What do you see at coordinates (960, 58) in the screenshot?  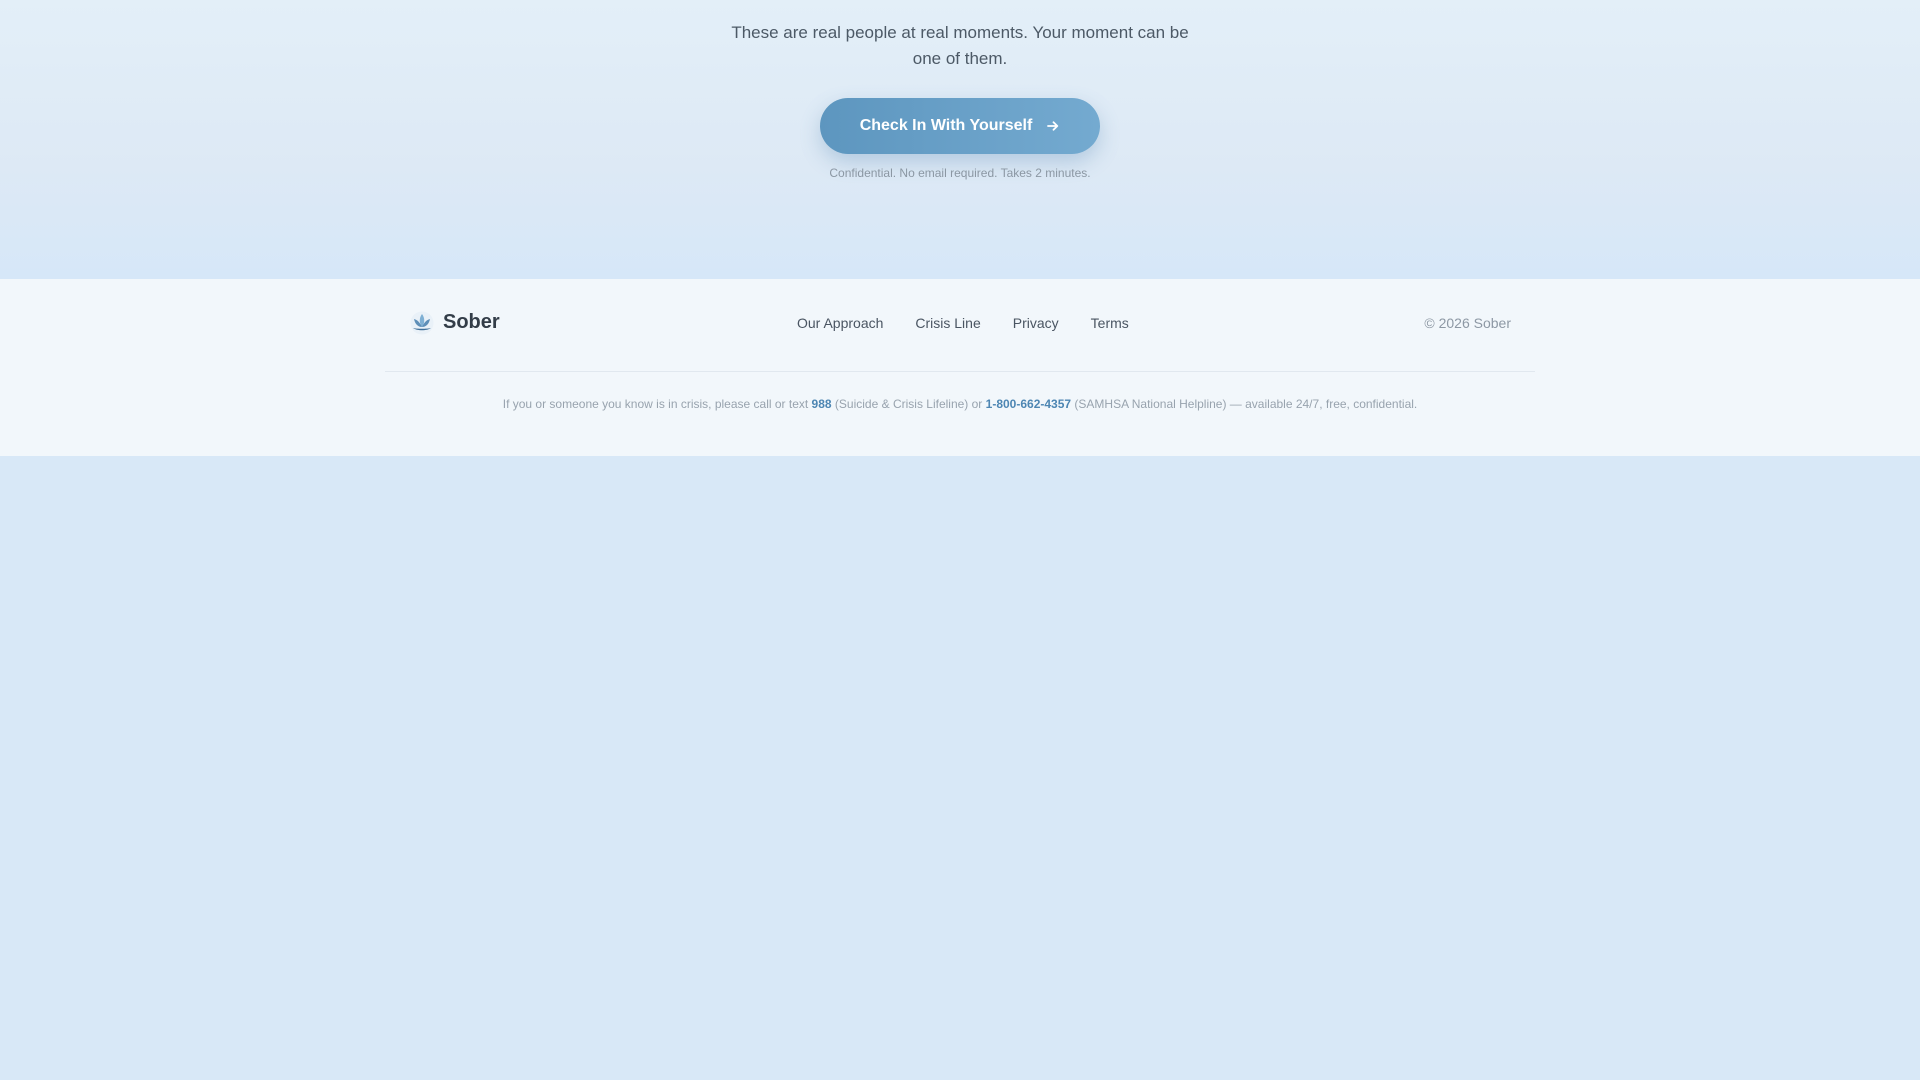 I see `cta-tagline-line-2: one of them.` at bounding box center [960, 58].